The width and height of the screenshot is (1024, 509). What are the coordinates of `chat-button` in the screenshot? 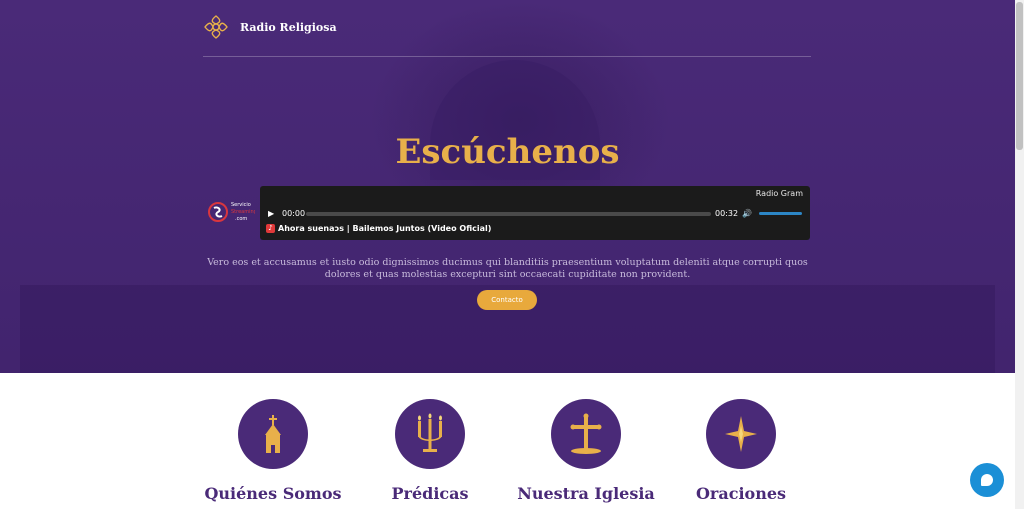 It's located at (987, 480).